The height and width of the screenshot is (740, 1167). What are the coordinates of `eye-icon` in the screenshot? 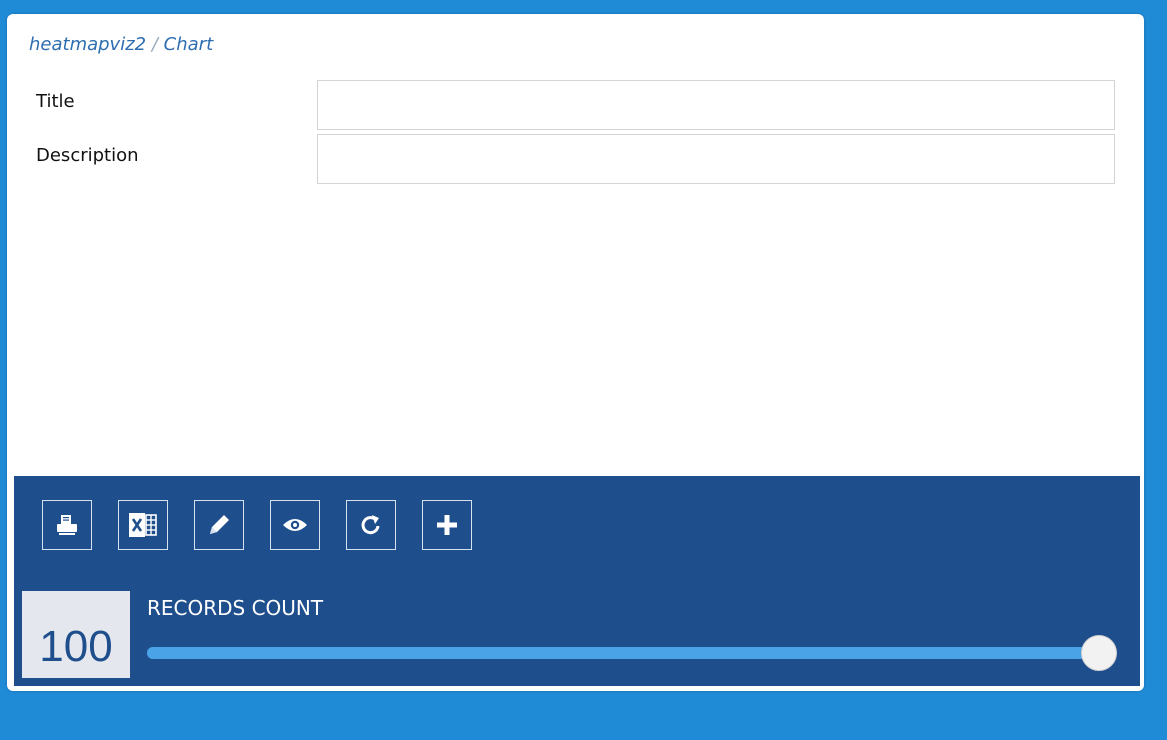 It's located at (295, 525).